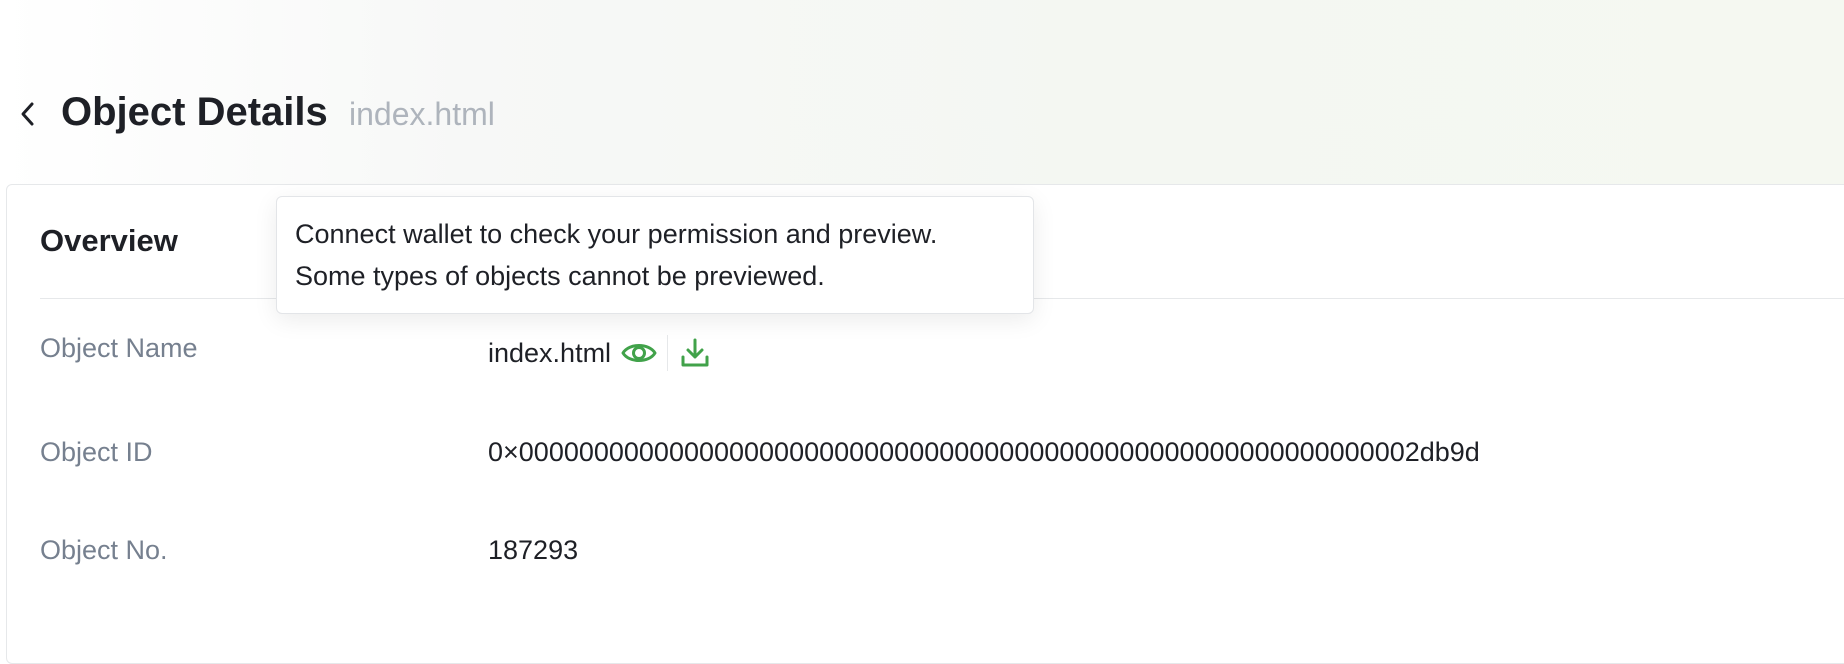 This screenshot has height=664, width=1844. What do you see at coordinates (104, 550) in the screenshot?
I see `object-no-label: Object No.` at bounding box center [104, 550].